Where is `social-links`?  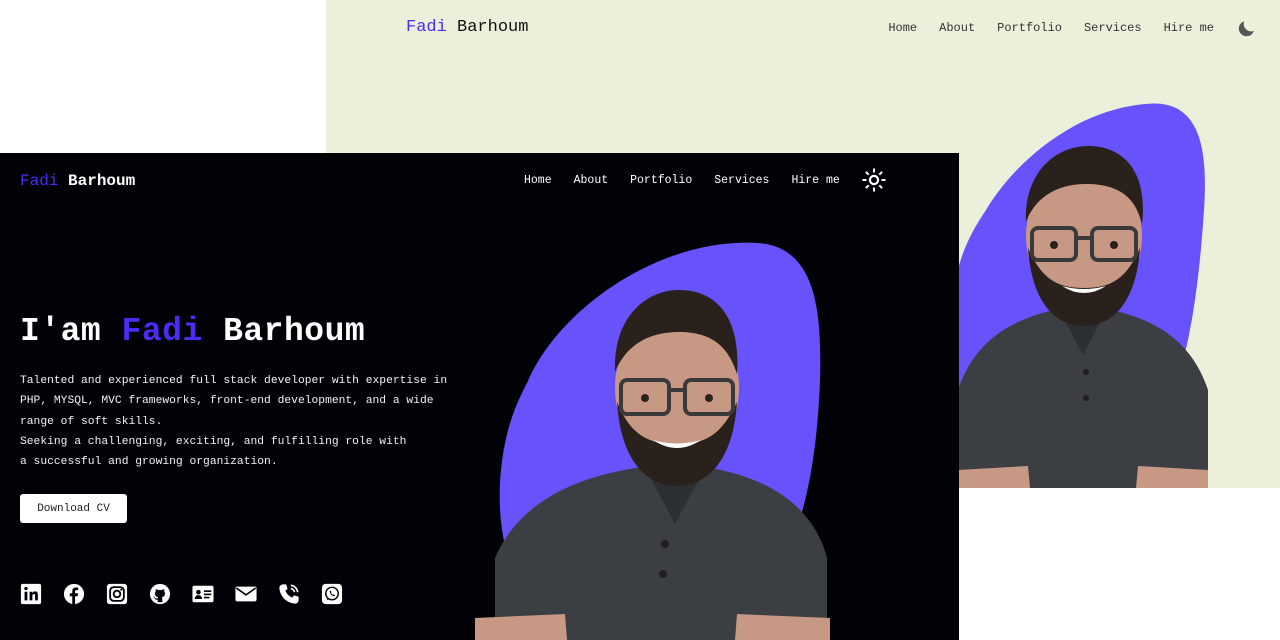
social-links is located at coordinates (181, 594).